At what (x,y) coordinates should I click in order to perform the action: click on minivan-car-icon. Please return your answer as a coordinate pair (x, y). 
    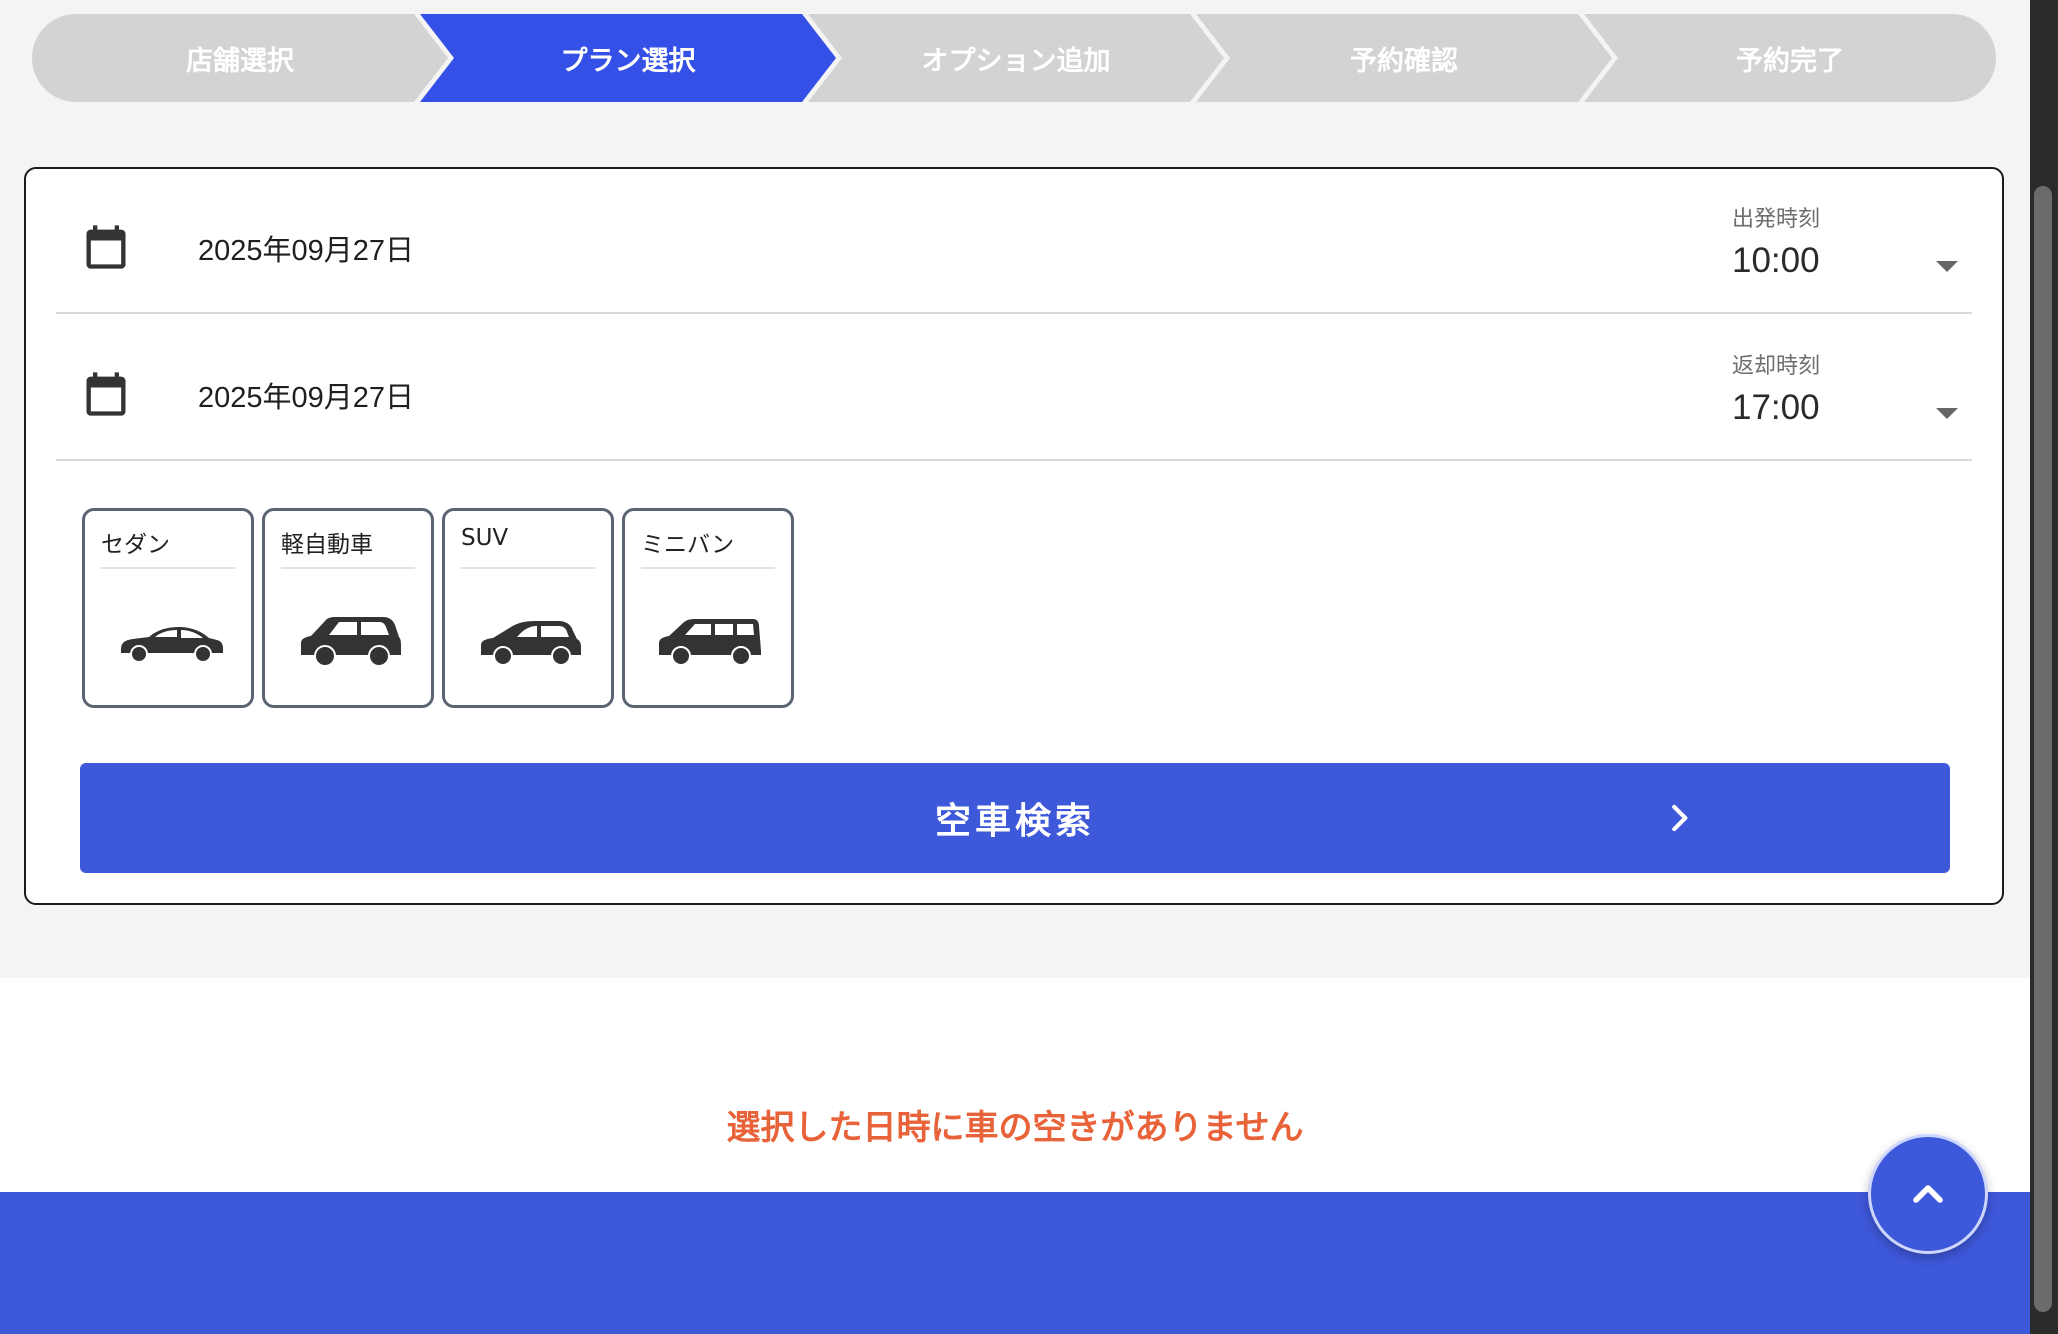
    Looking at the image, I should click on (710, 642).